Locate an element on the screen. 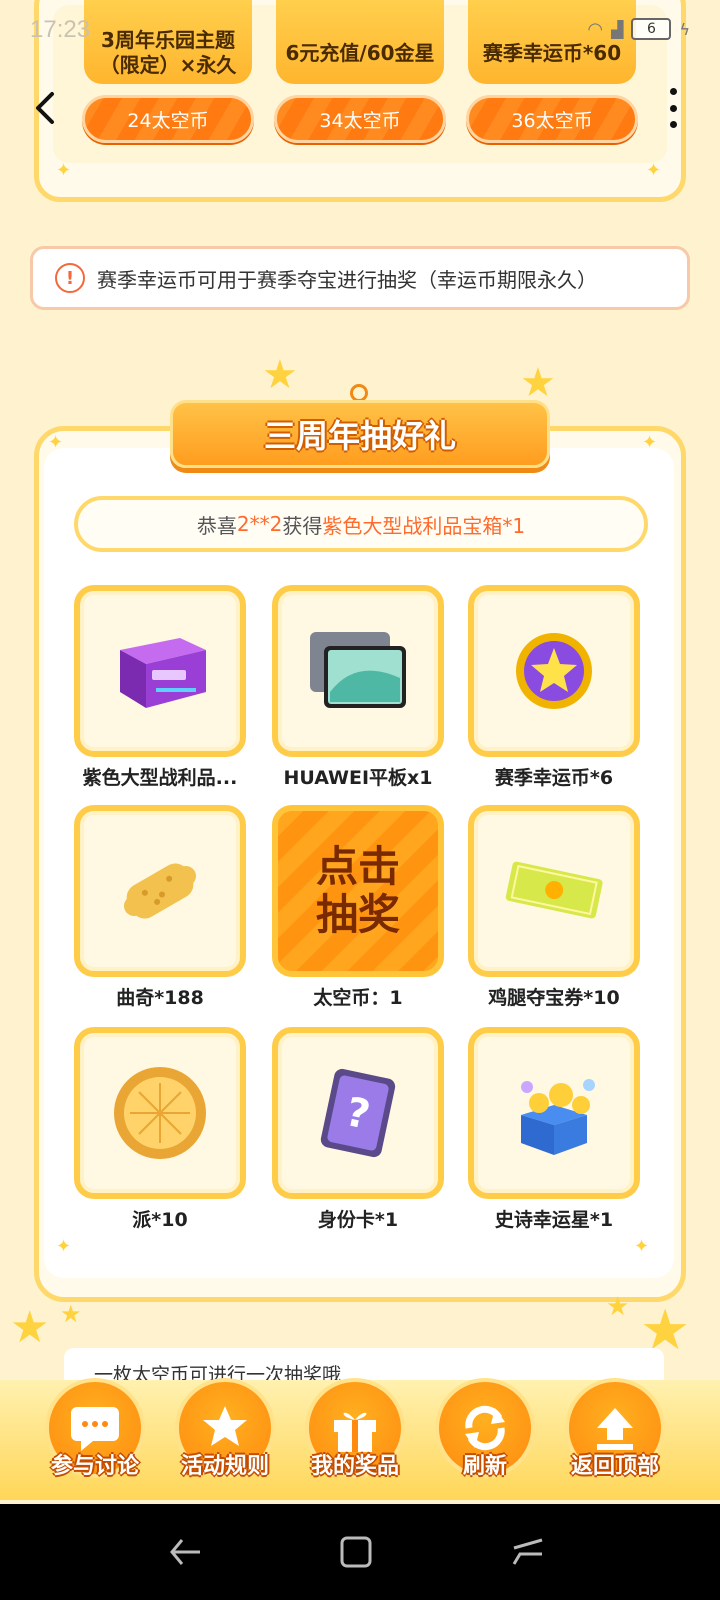 The height and width of the screenshot is (1600, 720). space-coin-balance: 太空币：1 is located at coordinates (358, 998).